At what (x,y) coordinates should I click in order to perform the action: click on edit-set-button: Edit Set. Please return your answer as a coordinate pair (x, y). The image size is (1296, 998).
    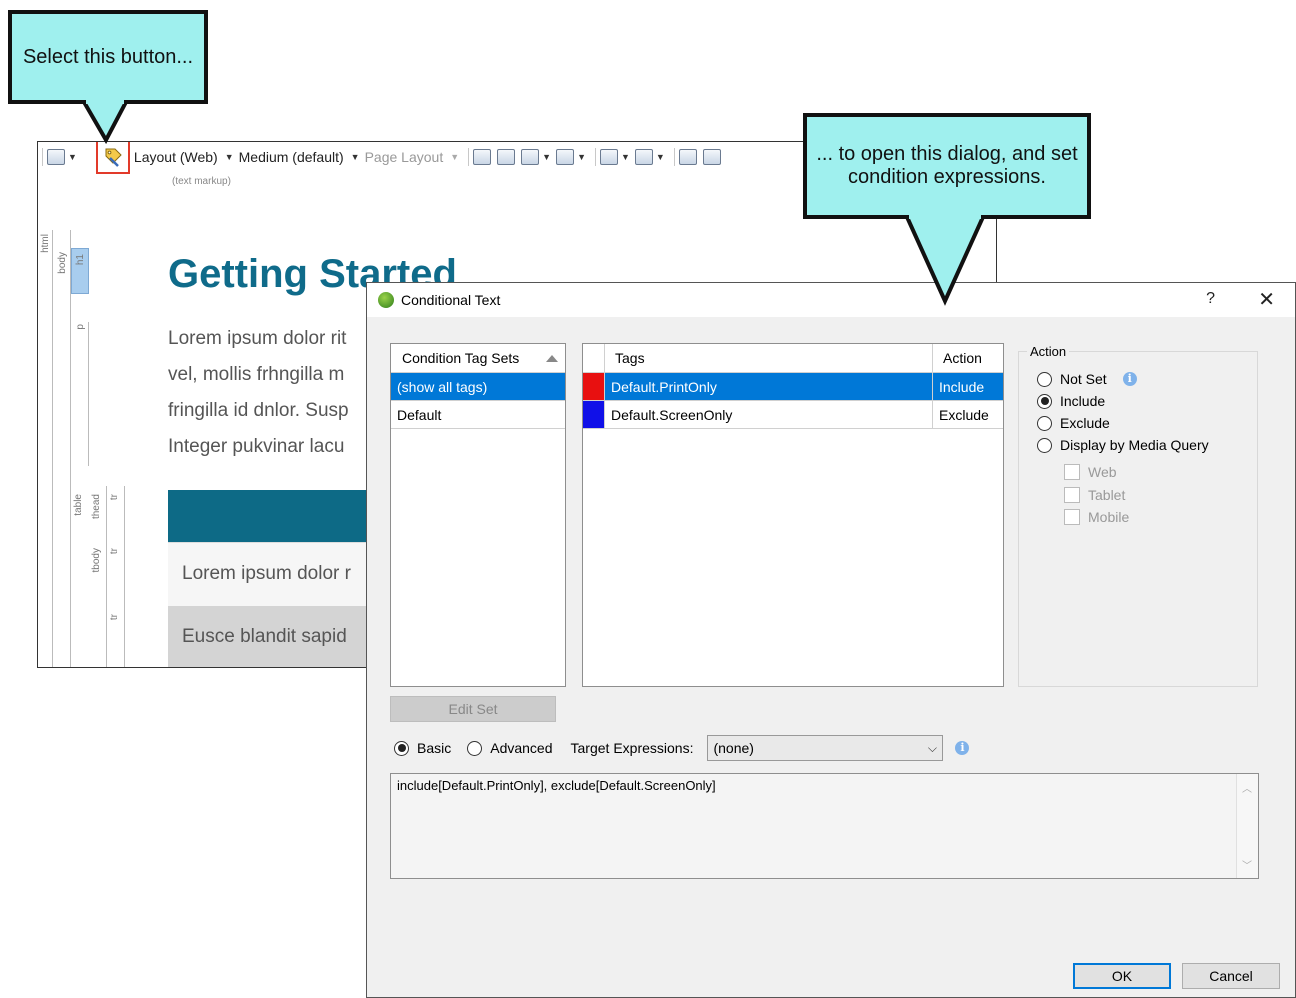
    Looking at the image, I should click on (473, 709).